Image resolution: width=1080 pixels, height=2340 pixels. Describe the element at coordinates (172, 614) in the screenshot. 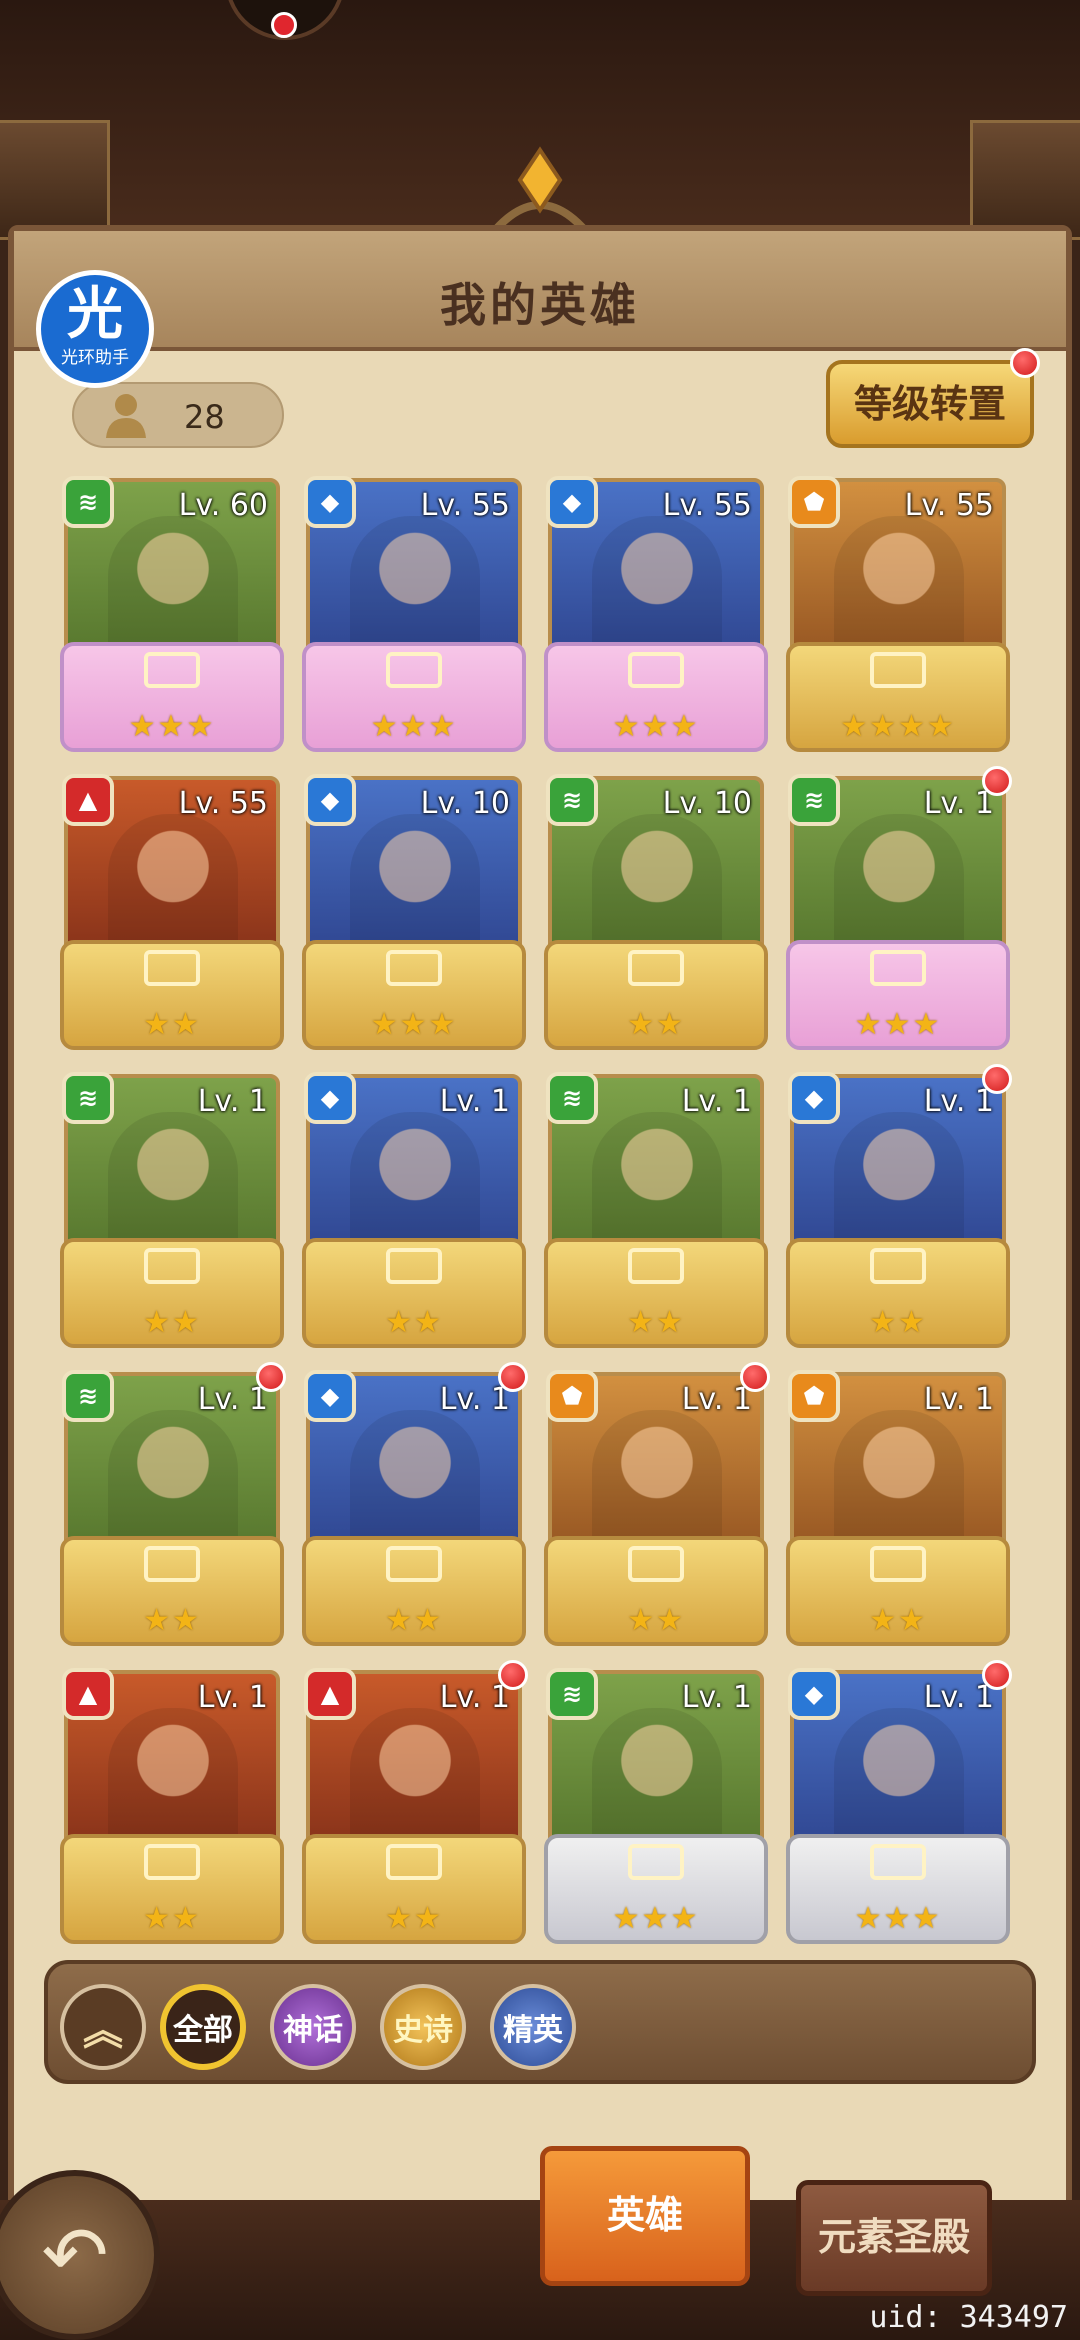

I see `hero-card: ≋ Lv. 60 ★★★` at that location.